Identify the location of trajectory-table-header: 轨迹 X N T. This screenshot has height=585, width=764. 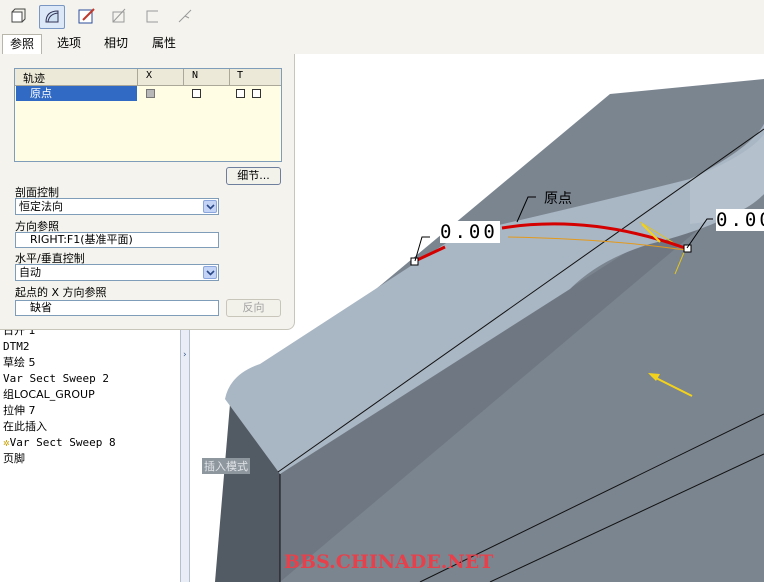
(148, 77).